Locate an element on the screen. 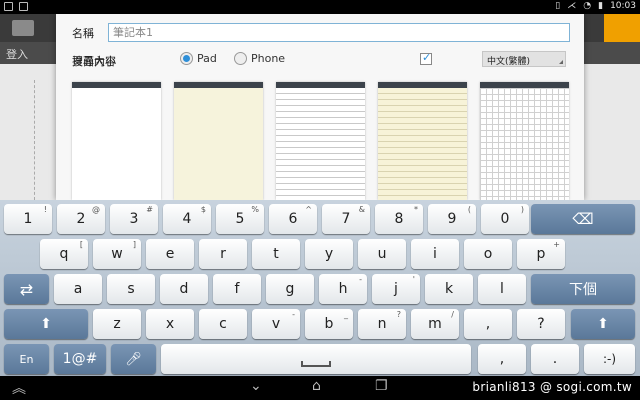 The image size is (640, 400). key: w] is located at coordinates (117, 254).